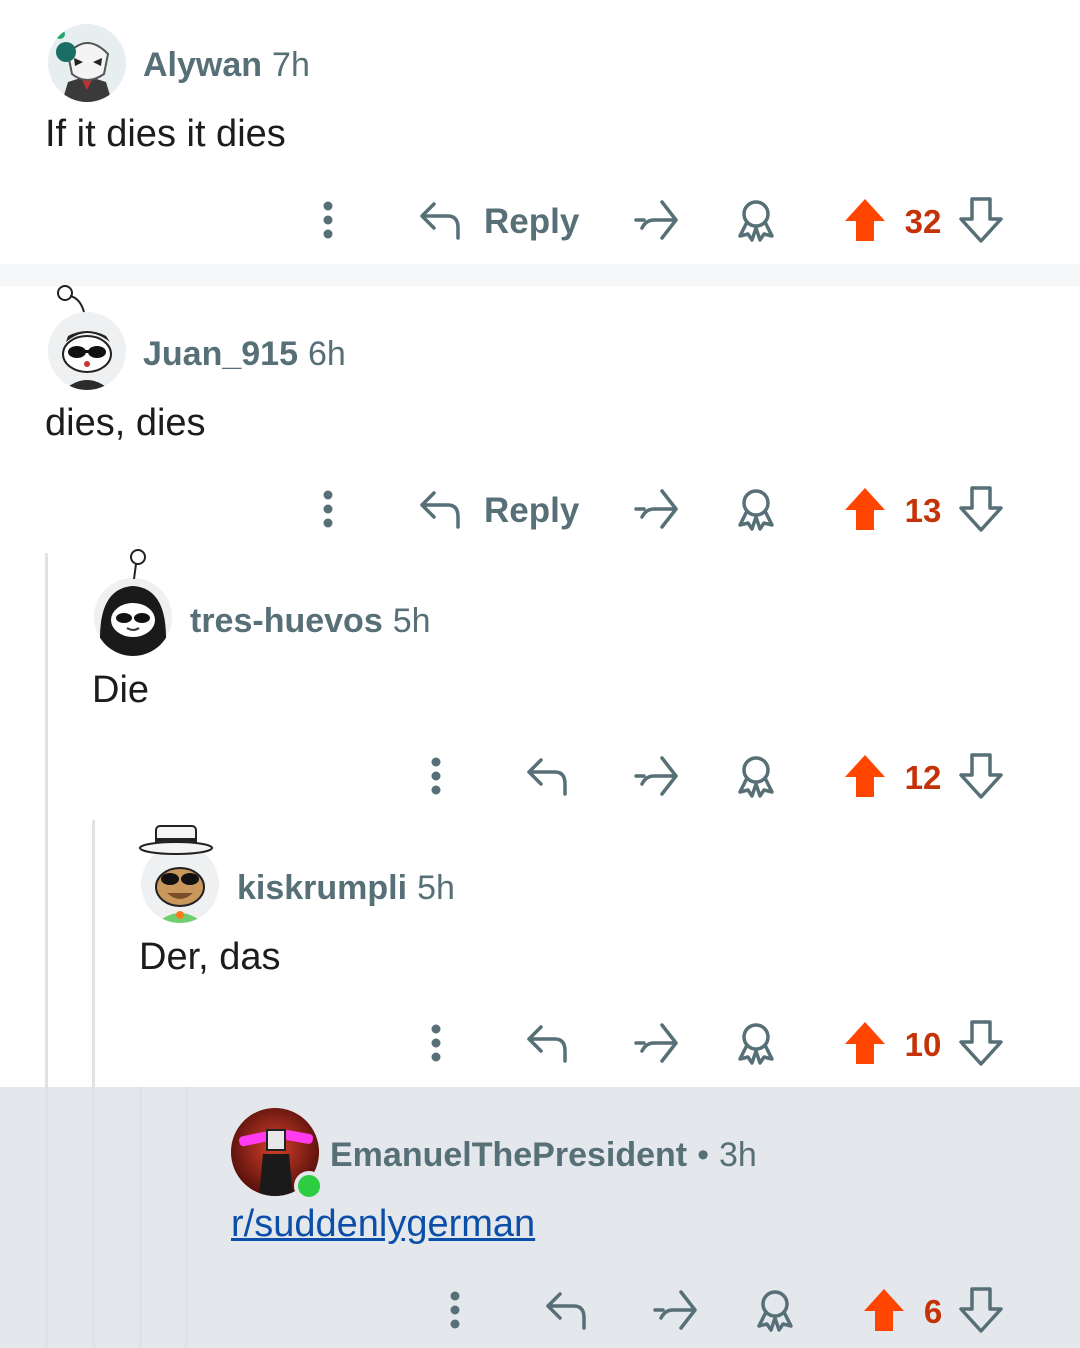 The height and width of the screenshot is (1348, 1080). I want to click on comment-meta: tres-huevos 5h, so click(310, 621).